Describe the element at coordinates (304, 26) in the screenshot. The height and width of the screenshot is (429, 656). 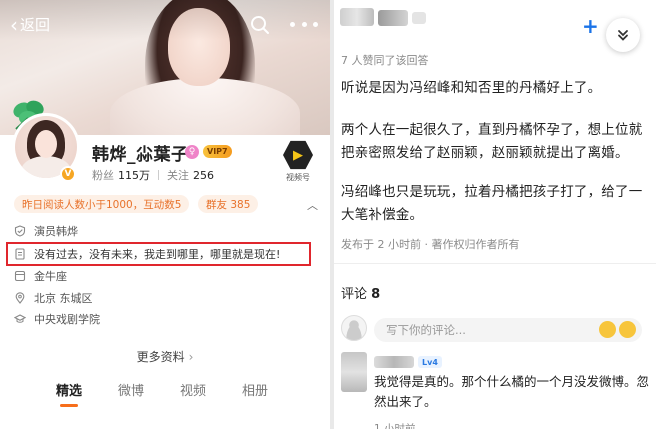
I see `more-options-icon` at that location.